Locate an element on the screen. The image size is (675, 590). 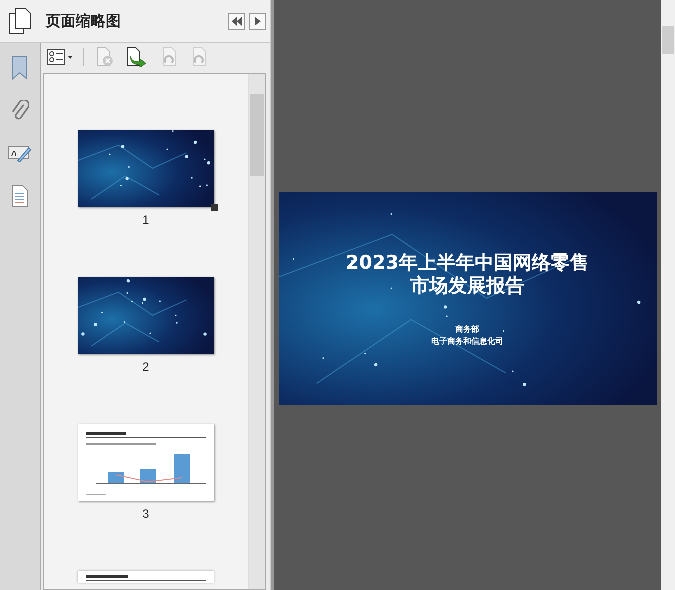
page-number: 1 is located at coordinates (146, 220).